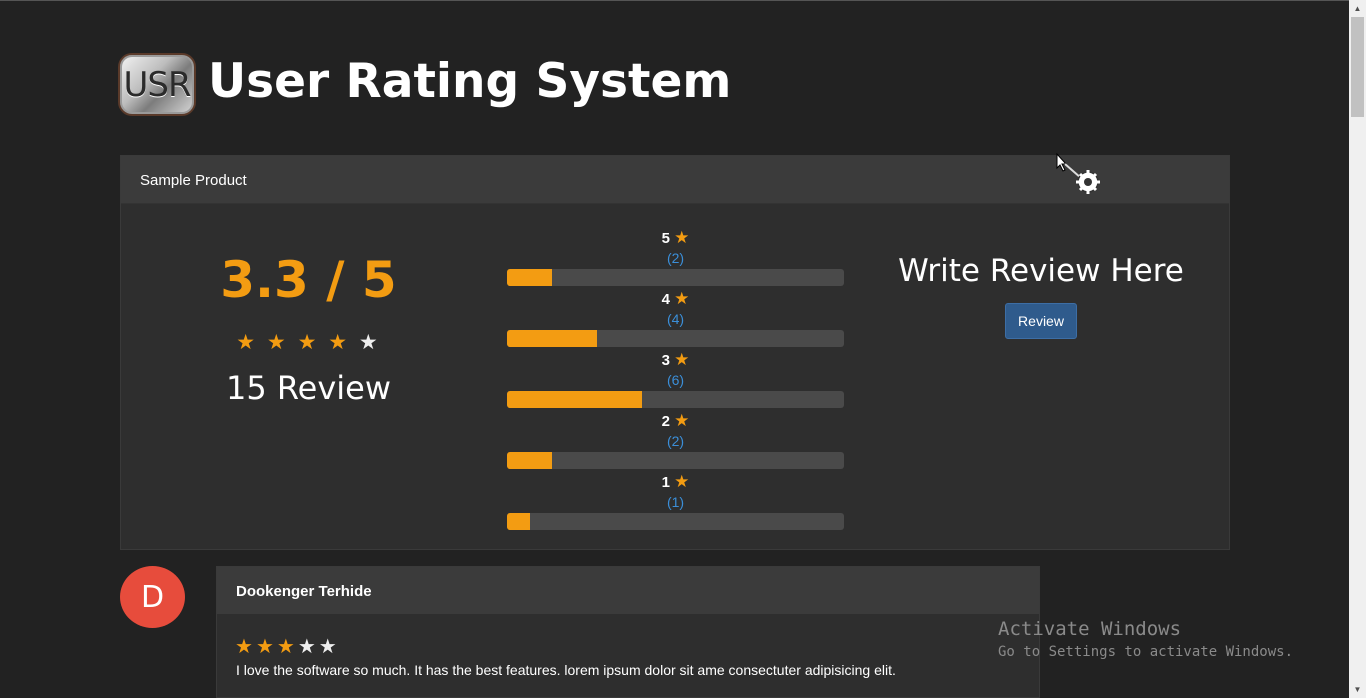 This screenshot has width=1366, height=698. Describe the element at coordinates (665, 360) in the screenshot. I see `rating-row-stars: 3` at that location.